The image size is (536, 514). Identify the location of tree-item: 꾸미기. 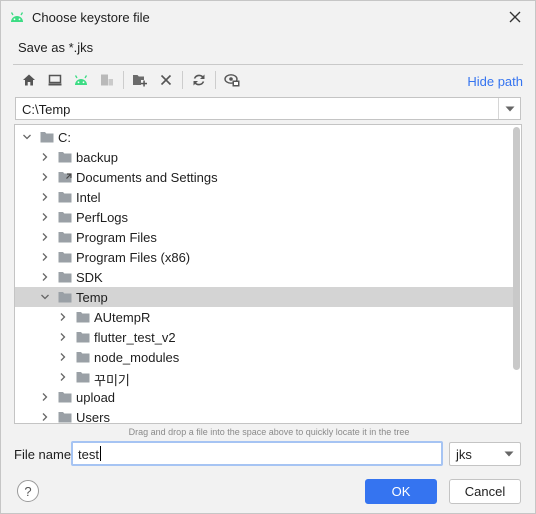
(264, 377).